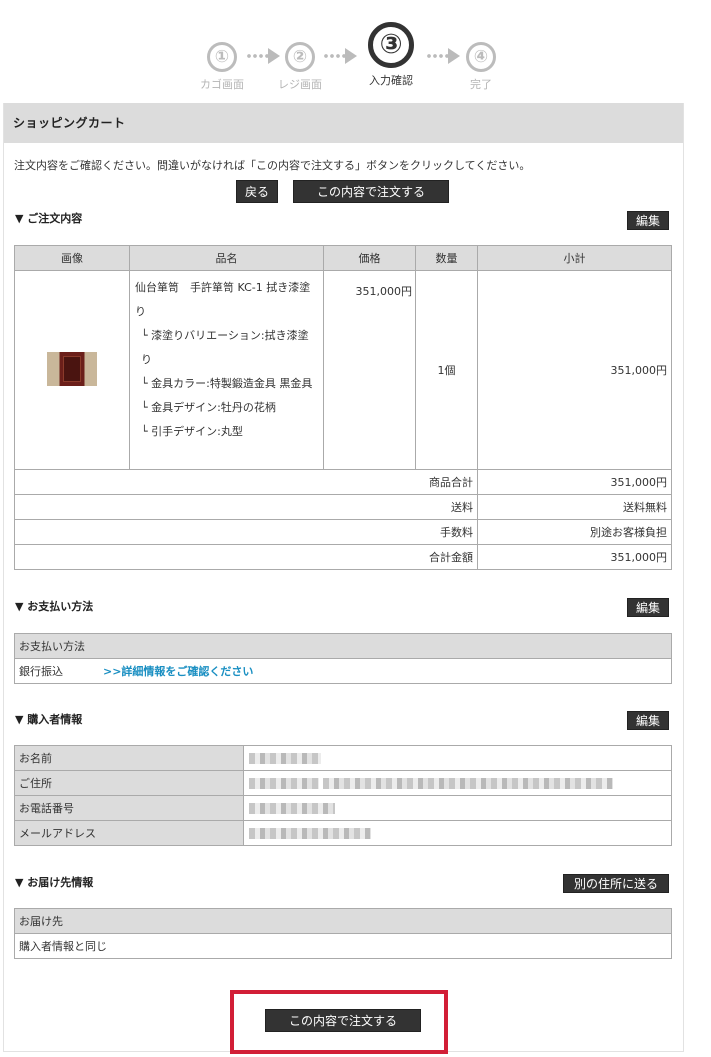  What do you see at coordinates (446, 370) in the screenshot?
I see `product-qty: 1個` at bounding box center [446, 370].